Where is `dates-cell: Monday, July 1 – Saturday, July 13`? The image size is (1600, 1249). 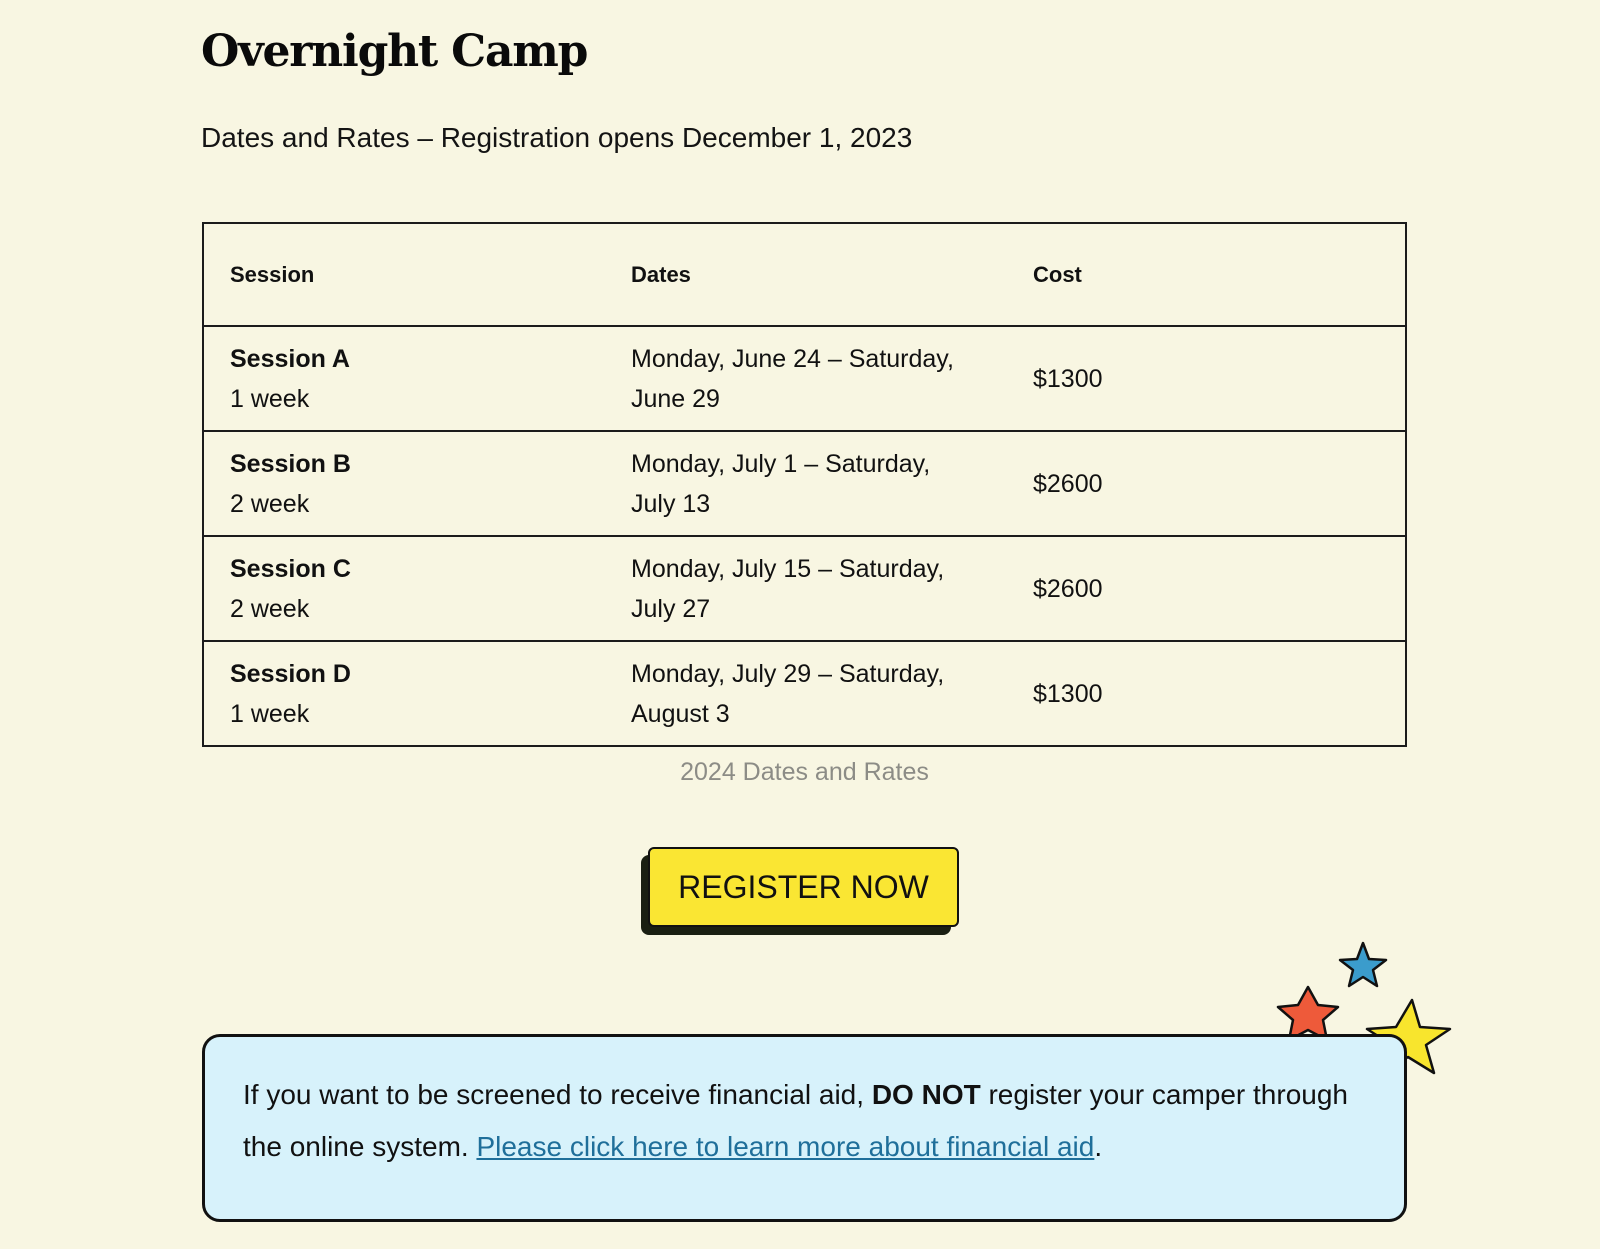
dates-cell: Monday, July 1 – Saturday, July 13 is located at coordinates (806, 483).